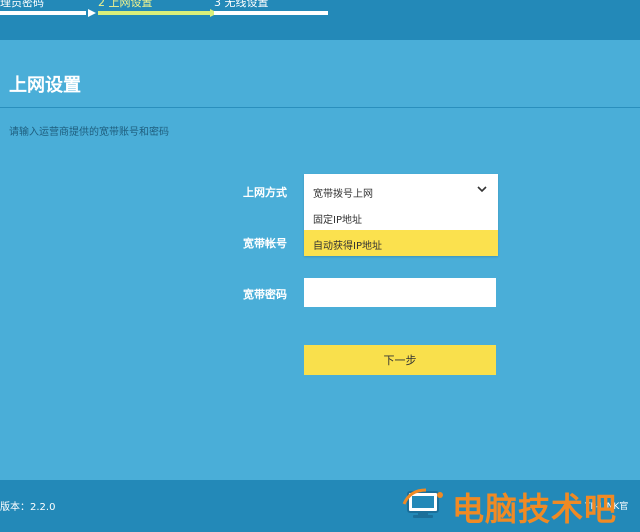 This screenshot has height=532, width=640. I want to click on step-label: 3 无线设置, so click(241, 4).